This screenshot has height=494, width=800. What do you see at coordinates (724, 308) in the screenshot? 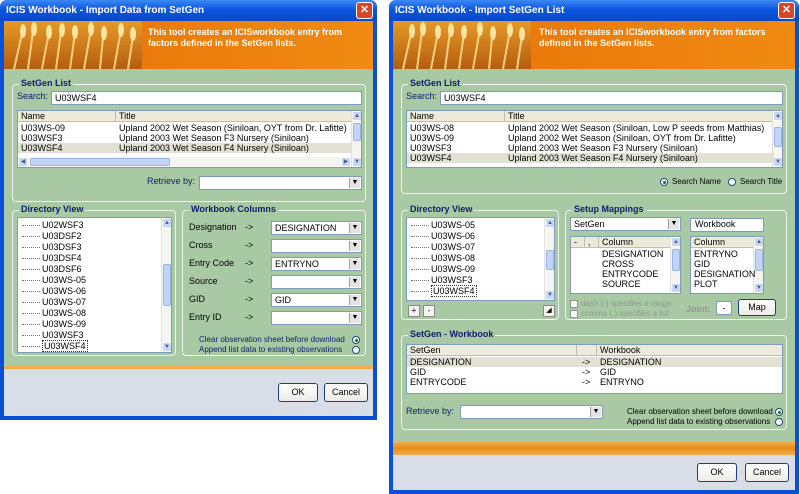
I see `joint-input: -` at bounding box center [724, 308].